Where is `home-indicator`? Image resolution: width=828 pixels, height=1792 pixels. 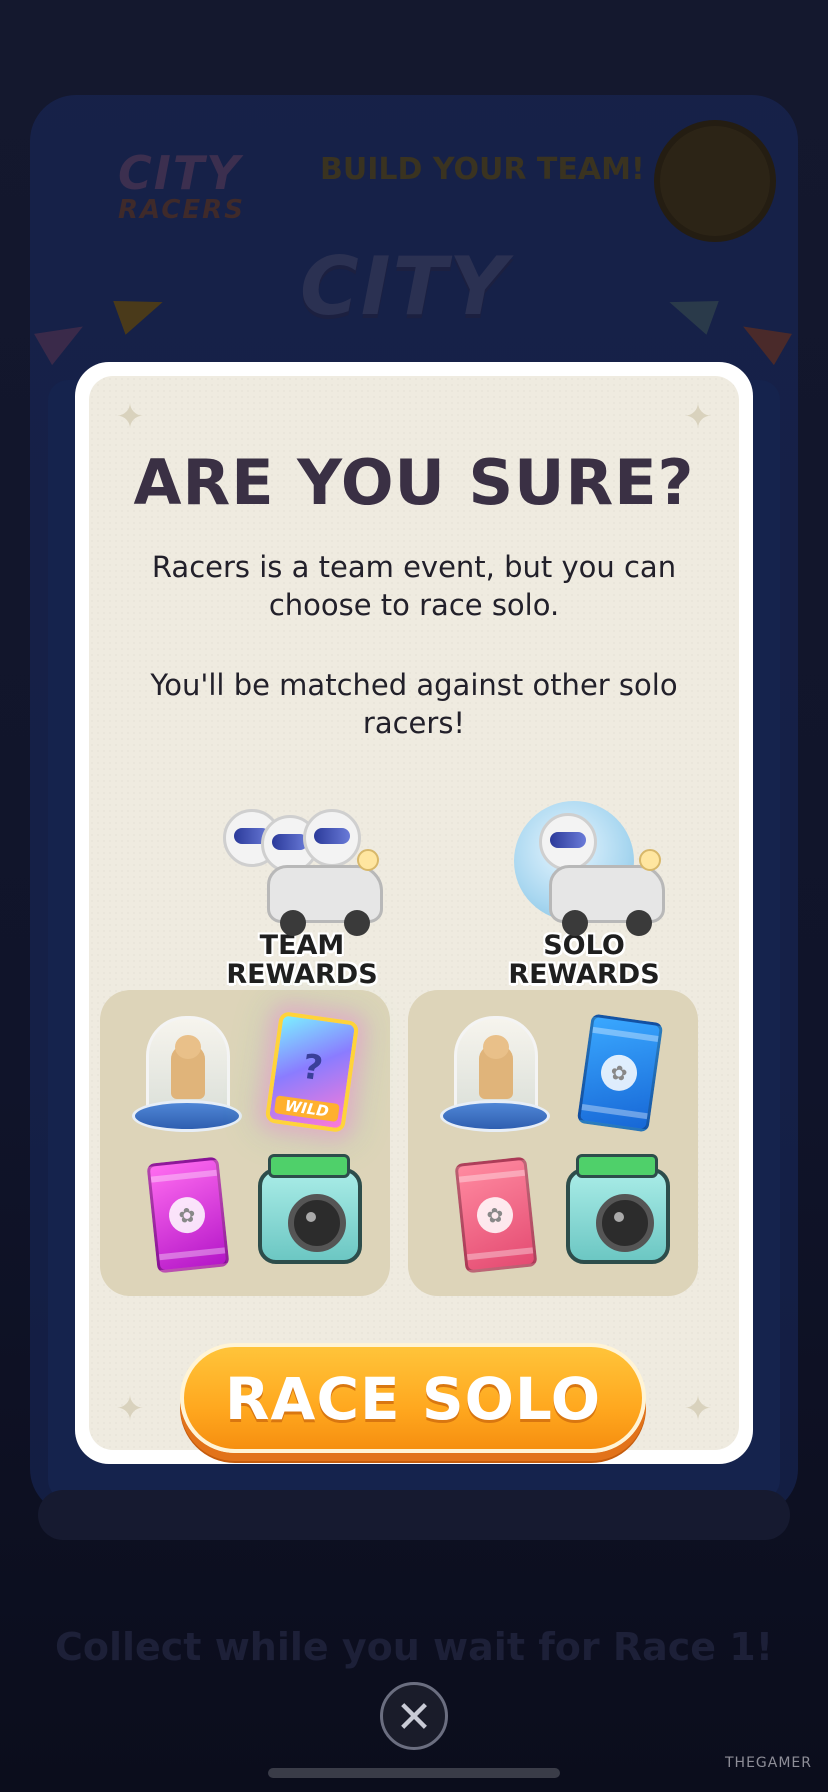
home-indicator is located at coordinates (414, 1773).